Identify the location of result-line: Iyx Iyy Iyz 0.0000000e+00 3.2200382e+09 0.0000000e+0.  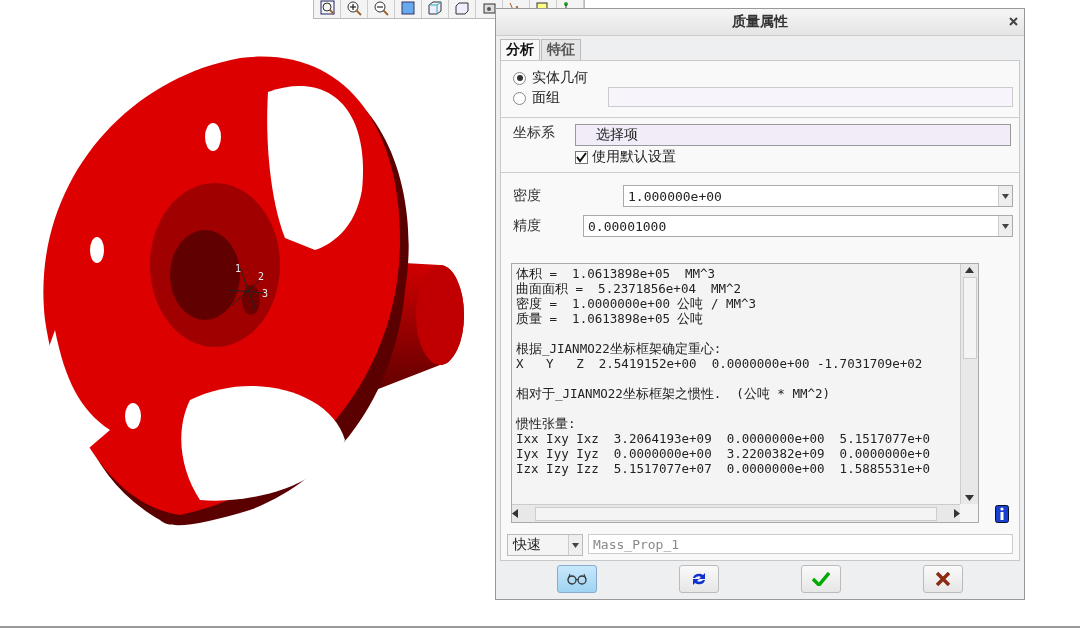
(723, 453).